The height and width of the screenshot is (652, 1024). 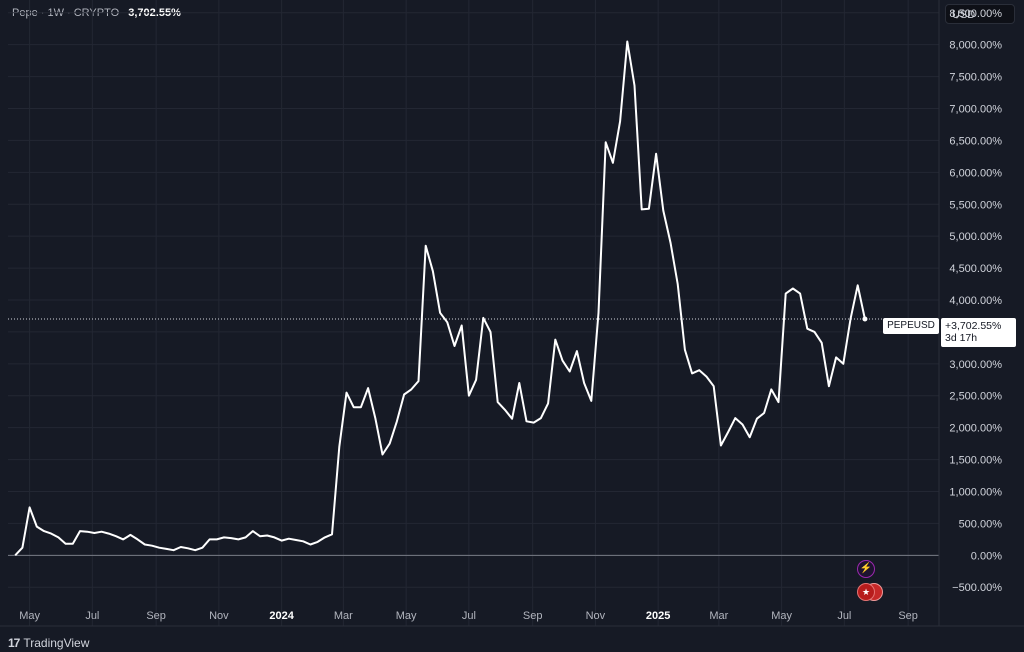 I want to click on y-tick-label: 1,000.00%, so click(x=975, y=492).